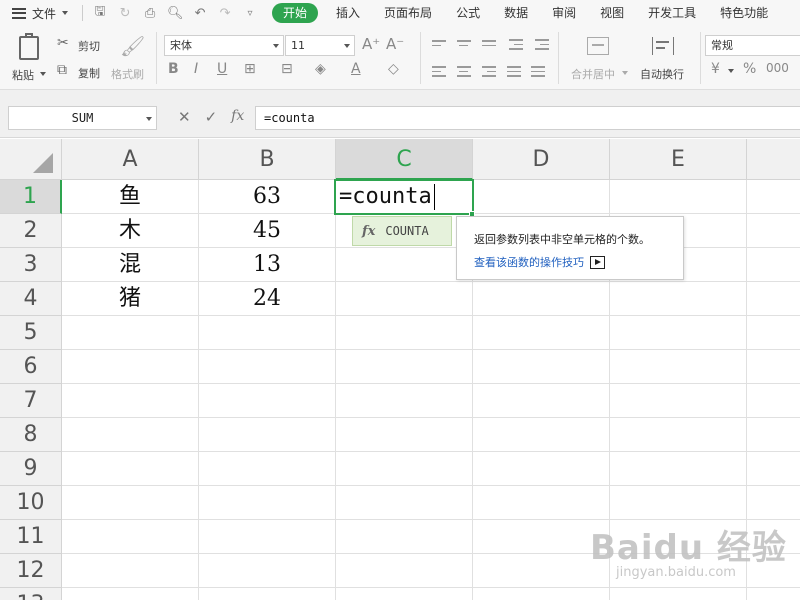 Image resolution: width=800 pixels, height=600 pixels. What do you see at coordinates (404, 299) in the screenshot?
I see `cell-c4` at bounding box center [404, 299].